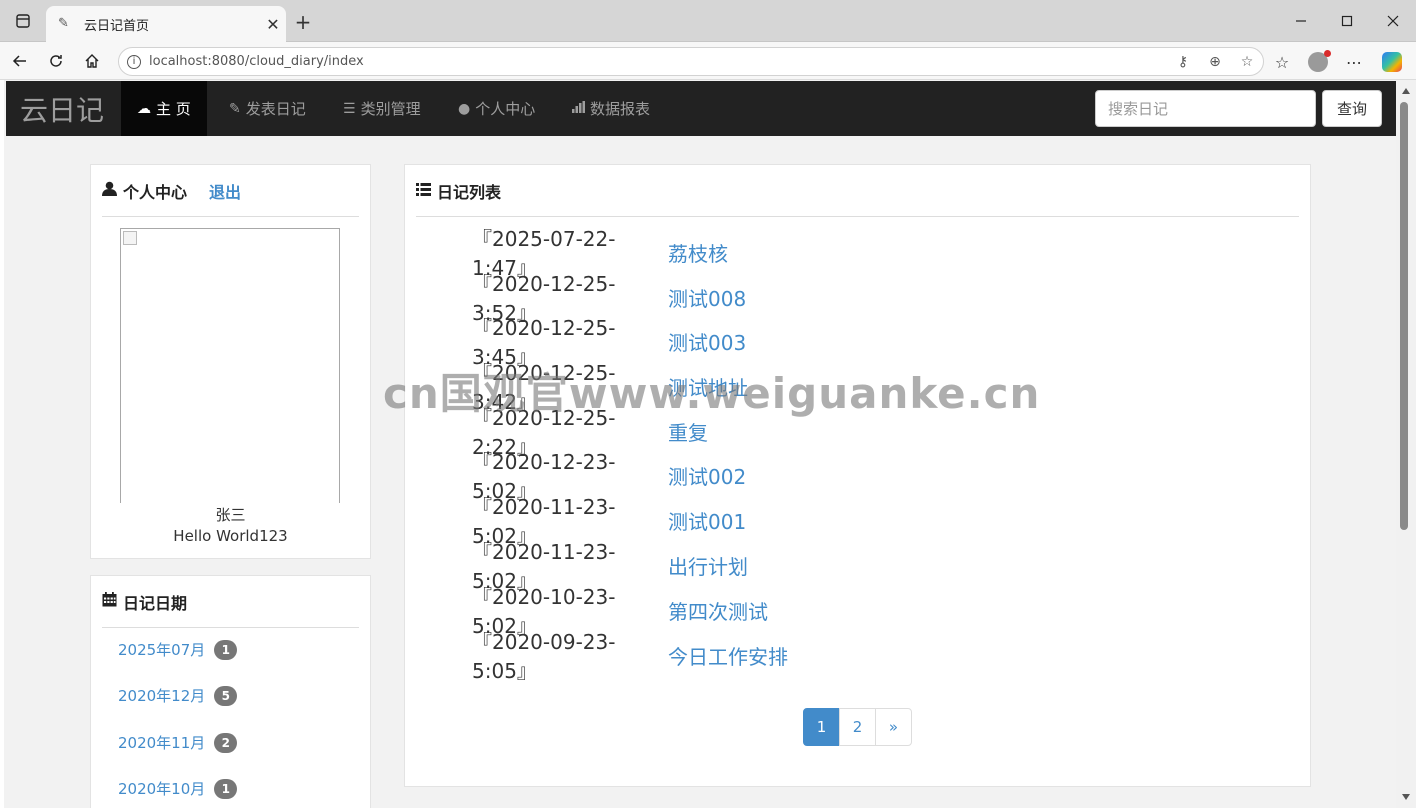  I want to click on pagination: 1 2 », so click(857, 727).